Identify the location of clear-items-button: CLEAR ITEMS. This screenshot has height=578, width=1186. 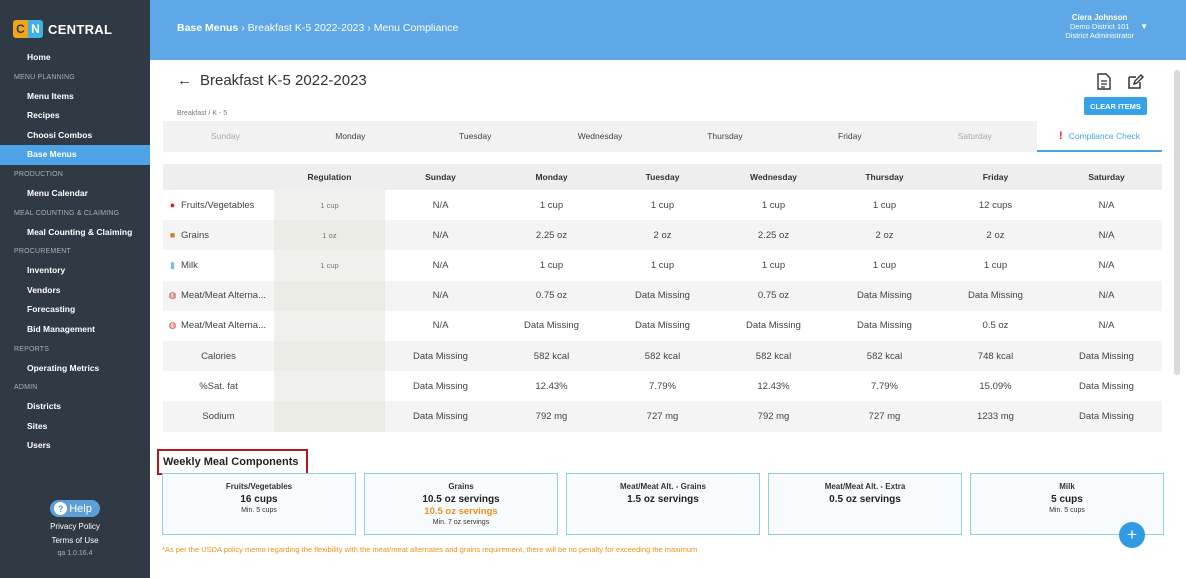
(1115, 106).